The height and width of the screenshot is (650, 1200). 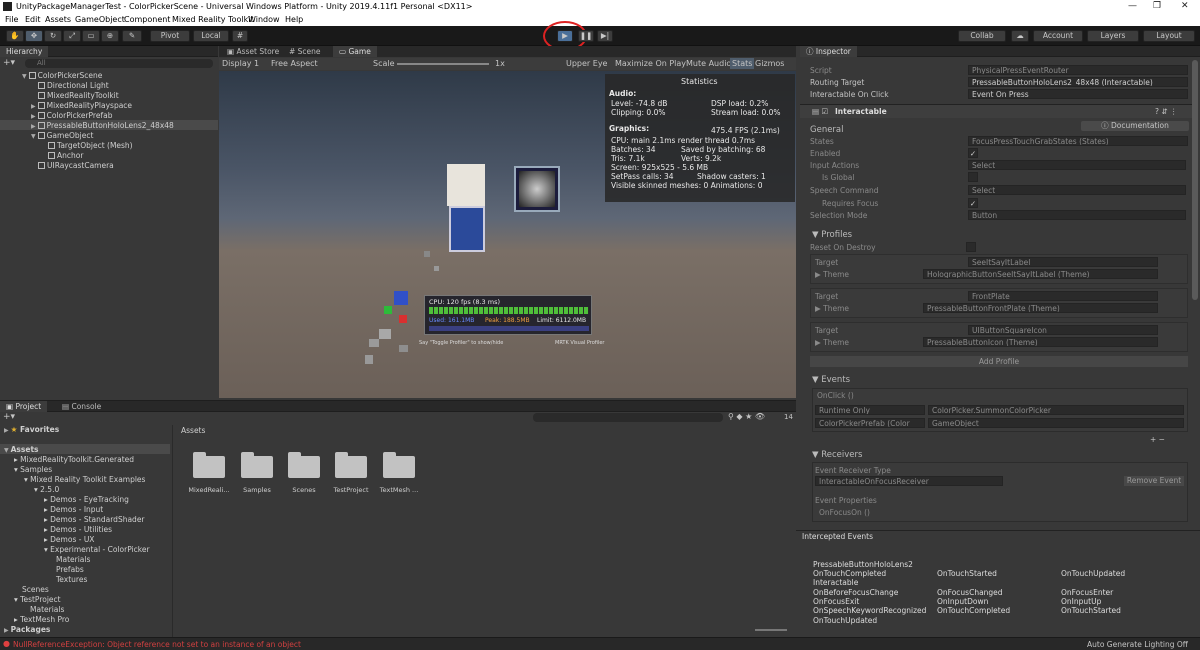 What do you see at coordinates (828, 51) in the screenshot?
I see `tab-inspector: ⓘ Inspector` at bounding box center [828, 51].